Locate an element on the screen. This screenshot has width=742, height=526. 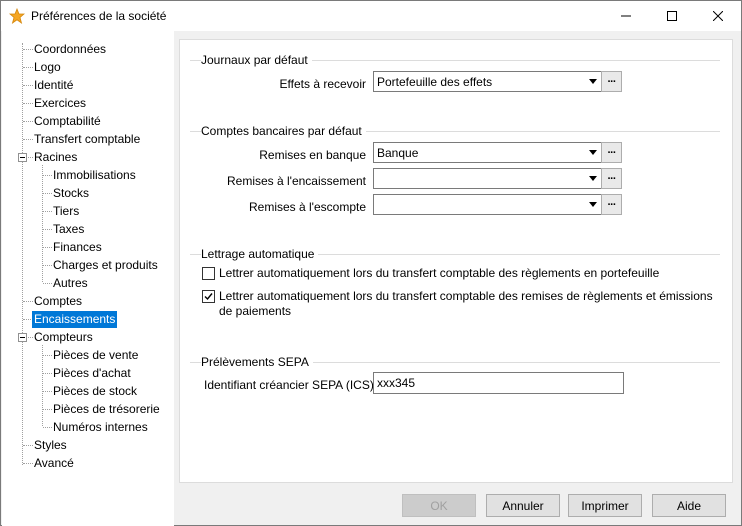
remises-escompte-label: Remises à l'escompte is located at coordinates (307, 207).